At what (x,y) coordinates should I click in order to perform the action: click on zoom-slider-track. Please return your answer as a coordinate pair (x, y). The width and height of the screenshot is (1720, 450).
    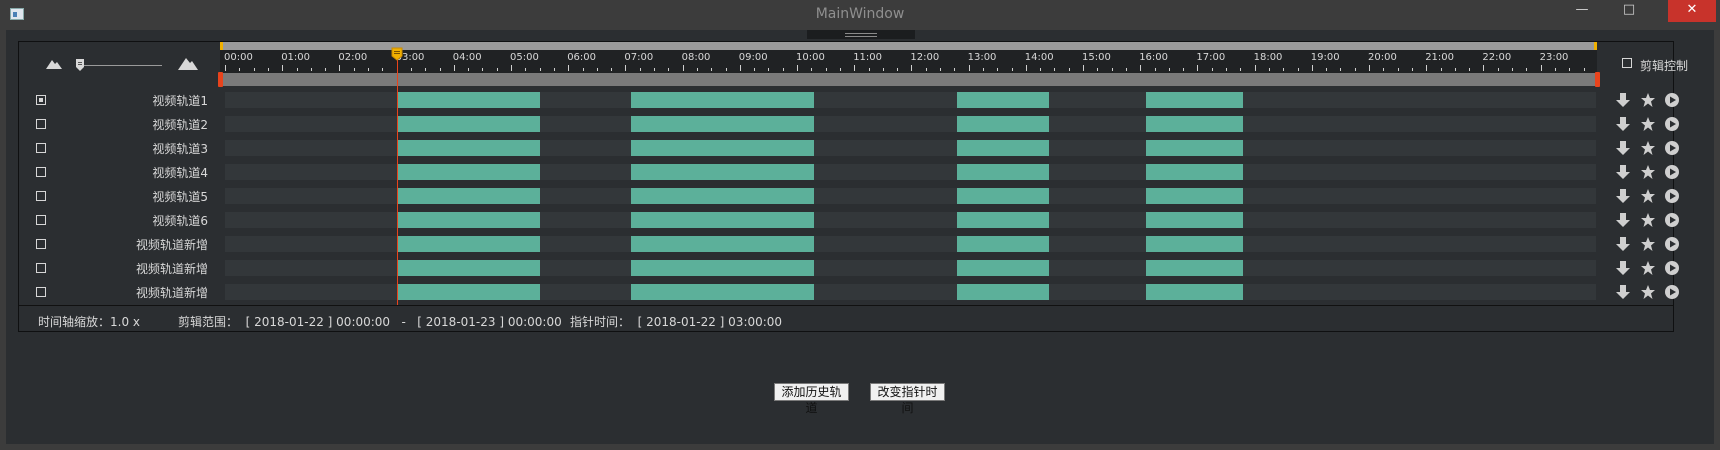
    Looking at the image, I should click on (119, 65).